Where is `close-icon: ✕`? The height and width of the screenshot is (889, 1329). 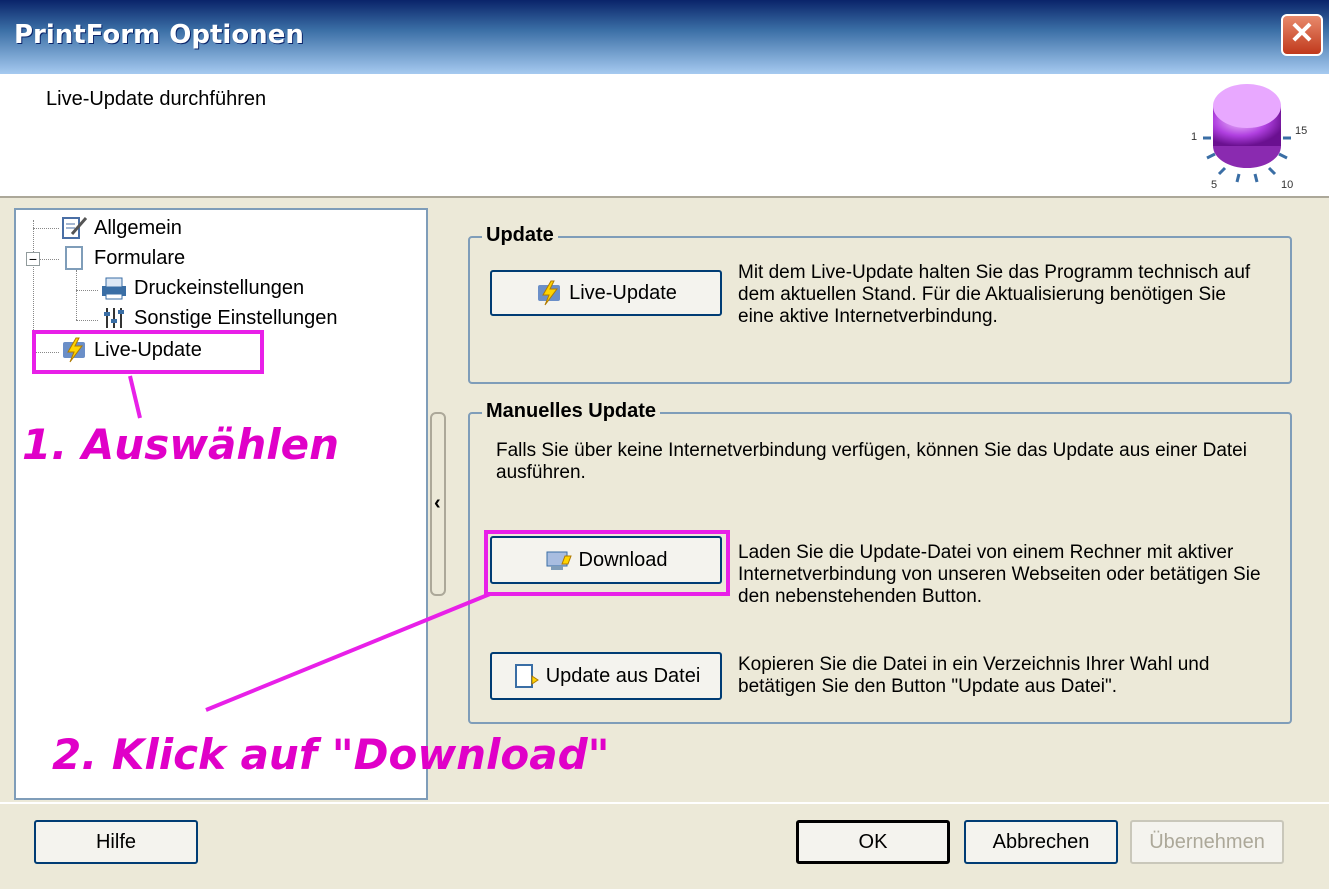
close-icon: ✕ is located at coordinates (1302, 33).